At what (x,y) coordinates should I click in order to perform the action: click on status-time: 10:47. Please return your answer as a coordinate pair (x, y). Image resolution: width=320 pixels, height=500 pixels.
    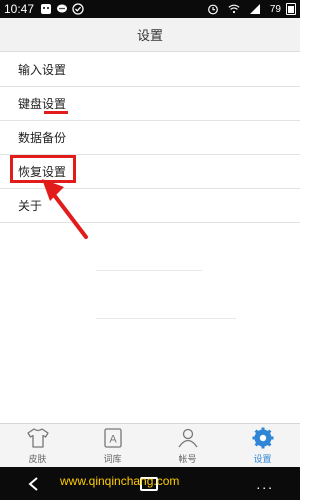
    Looking at the image, I should click on (19, 9).